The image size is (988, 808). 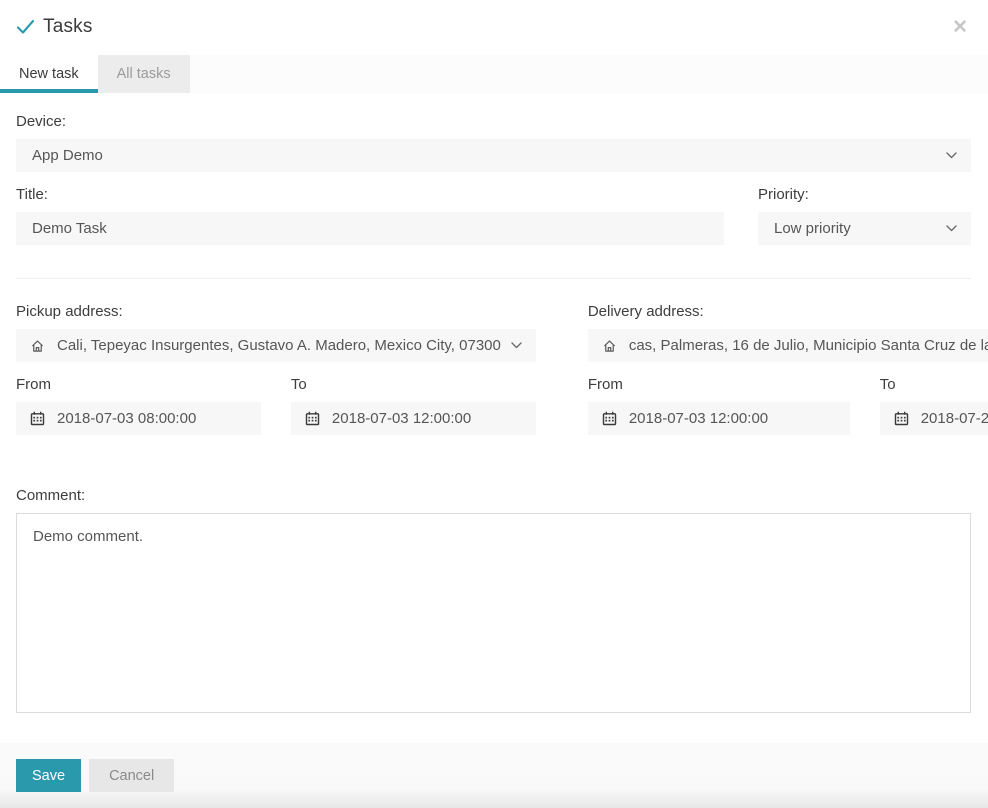 What do you see at coordinates (127, 418) in the screenshot?
I see `pickup-from-value: 2018-07-03 08:00:00` at bounding box center [127, 418].